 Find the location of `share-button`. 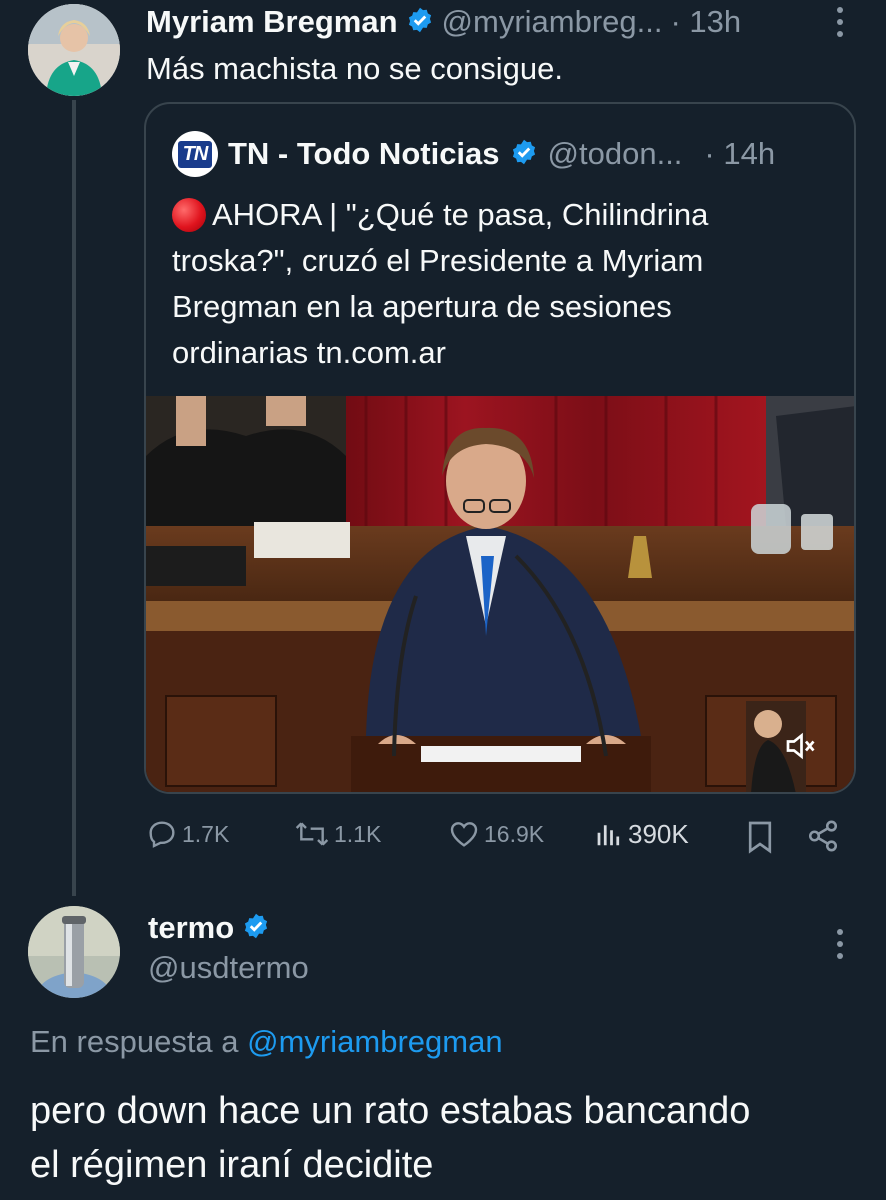

share-button is located at coordinates (823, 838).